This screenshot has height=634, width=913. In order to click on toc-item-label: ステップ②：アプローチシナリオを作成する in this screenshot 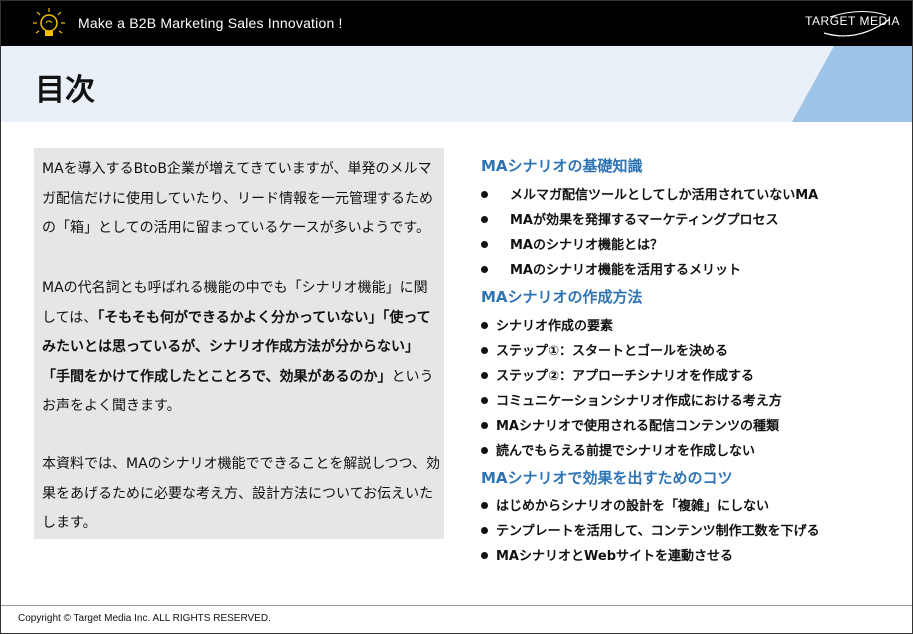, I will do `click(625, 376)`.